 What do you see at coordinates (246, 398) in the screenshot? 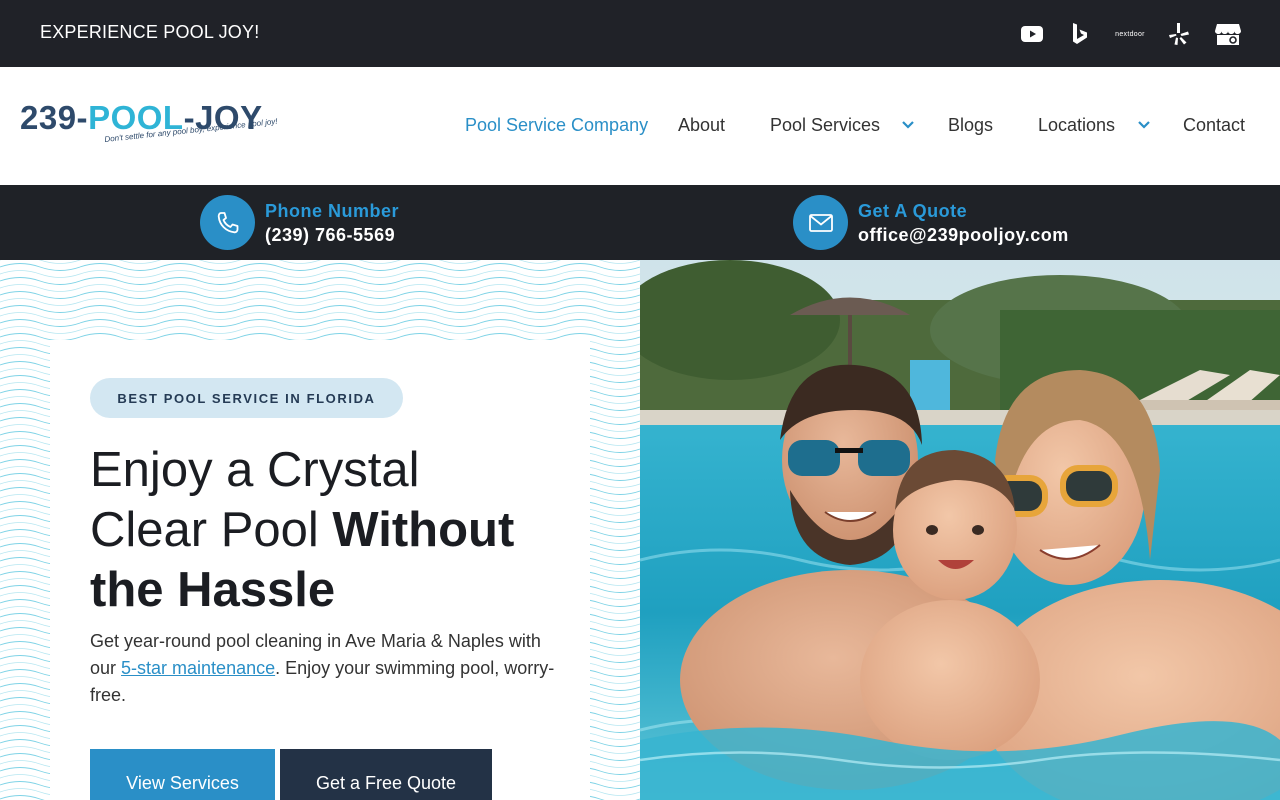
I see `hero-badge: BEST POOL SERVICE IN FLORIDA` at bounding box center [246, 398].